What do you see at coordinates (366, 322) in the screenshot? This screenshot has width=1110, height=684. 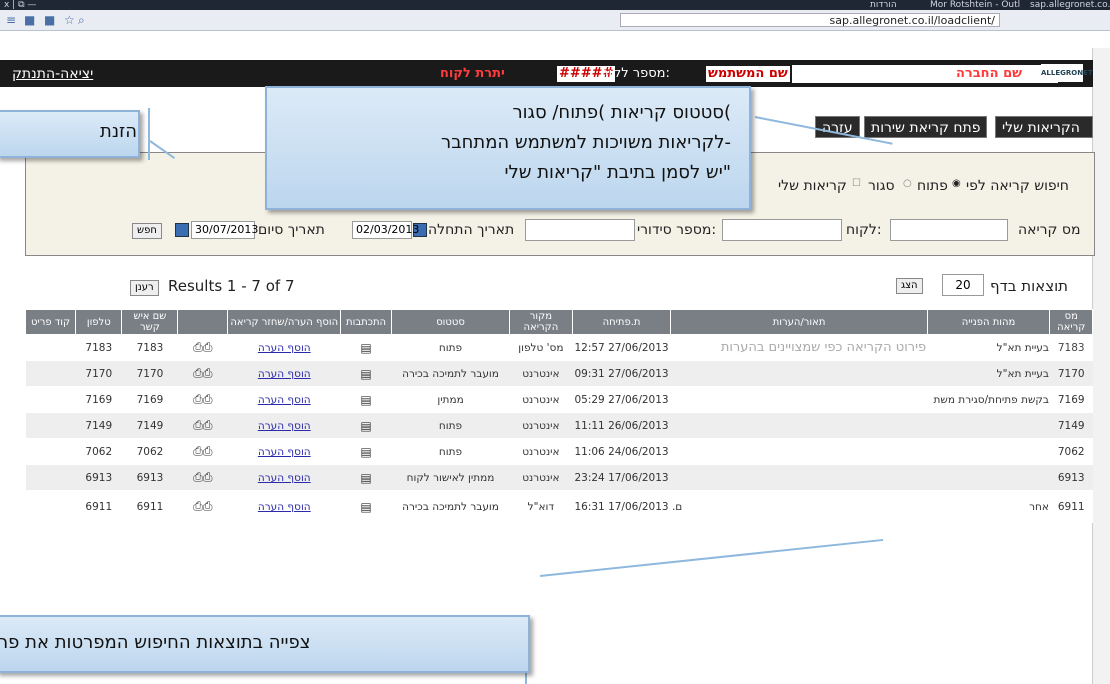 I see `col-header-correspondence: התכתבות` at bounding box center [366, 322].